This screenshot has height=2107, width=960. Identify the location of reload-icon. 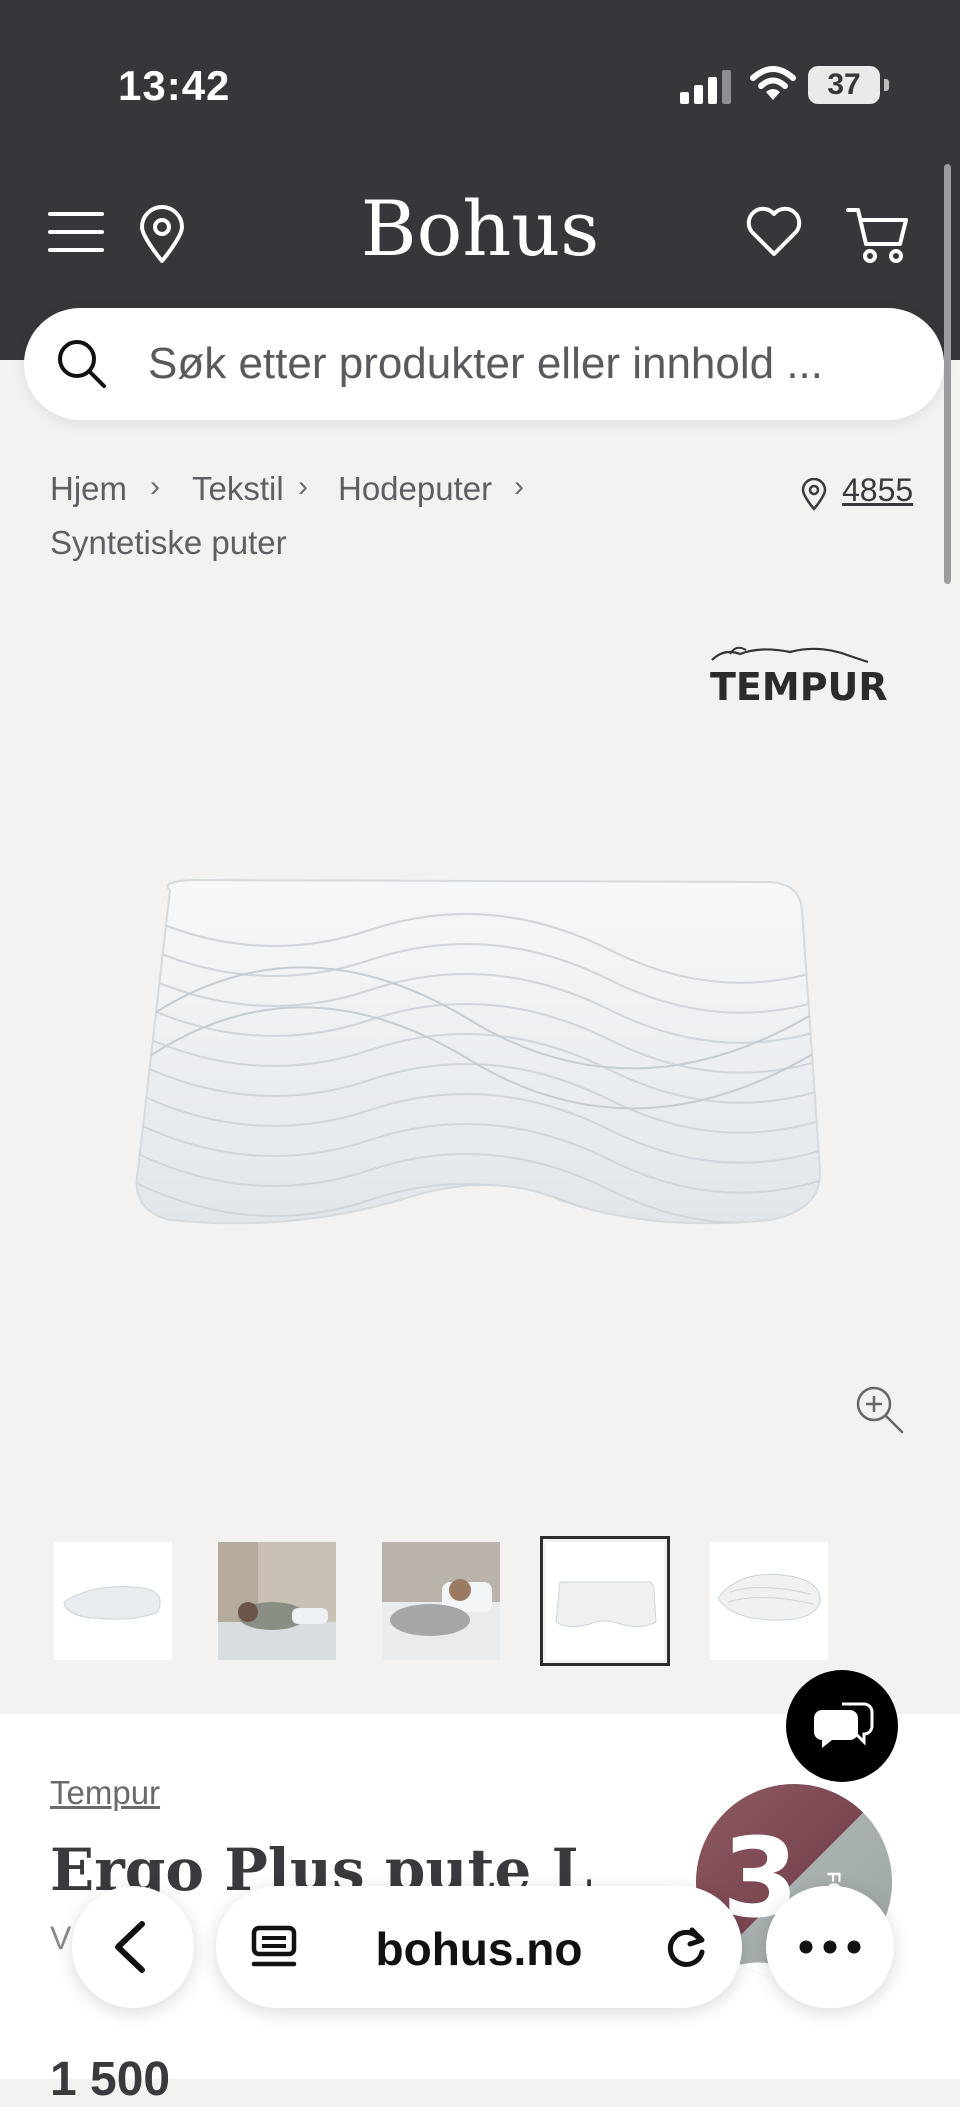
(687, 1947).